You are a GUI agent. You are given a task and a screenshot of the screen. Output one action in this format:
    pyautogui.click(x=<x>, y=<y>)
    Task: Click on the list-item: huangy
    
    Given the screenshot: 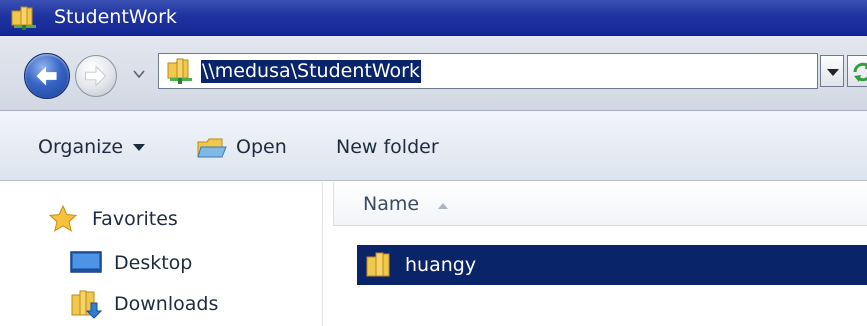 What is the action you would take?
    pyautogui.click(x=612, y=265)
    